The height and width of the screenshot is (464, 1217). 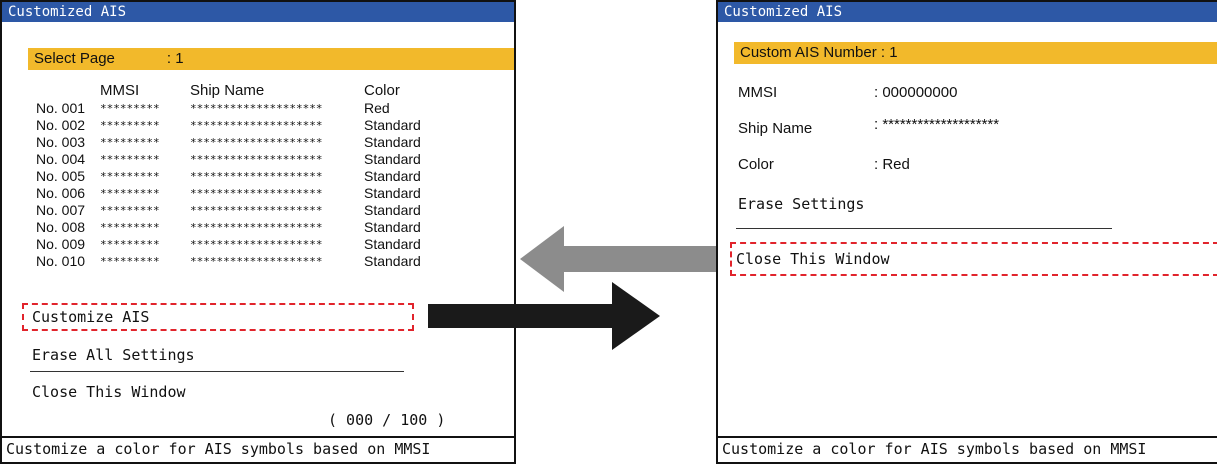 What do you see at coordinates (936, 125) in the screenshot?
I see `ship-name-value: : ********************` at bounding box center [936, 125].